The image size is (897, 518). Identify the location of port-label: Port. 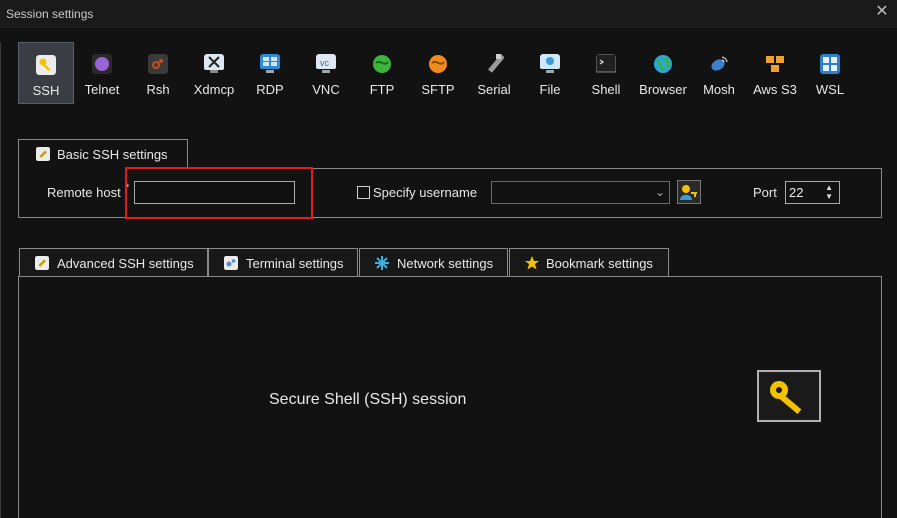
(765, 192).